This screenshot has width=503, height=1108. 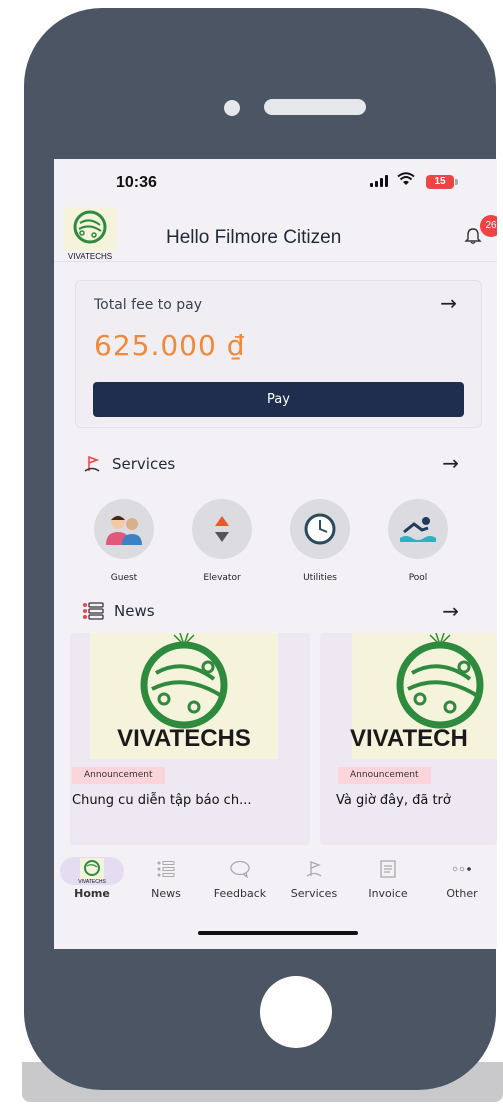 I want to click on service-elevator: Elevator, so click(x=222, y=541).